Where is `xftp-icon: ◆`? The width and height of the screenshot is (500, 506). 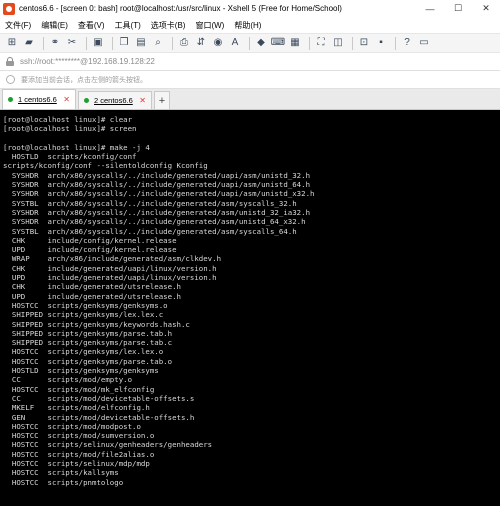 xftp-icon: ◆ is located at coordinates (261, 43).